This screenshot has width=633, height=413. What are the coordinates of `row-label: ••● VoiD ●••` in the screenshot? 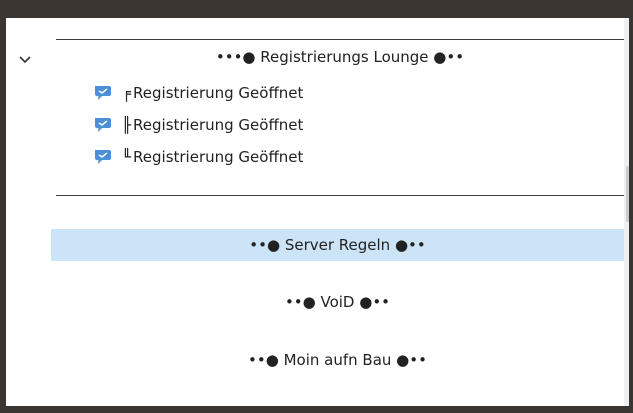 It's located at (337, 302).